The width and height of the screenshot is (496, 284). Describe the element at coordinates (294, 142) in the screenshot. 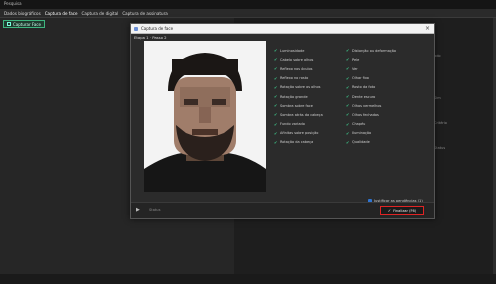

I see `check-item: ✔ Rotação da cabeça` at that location.